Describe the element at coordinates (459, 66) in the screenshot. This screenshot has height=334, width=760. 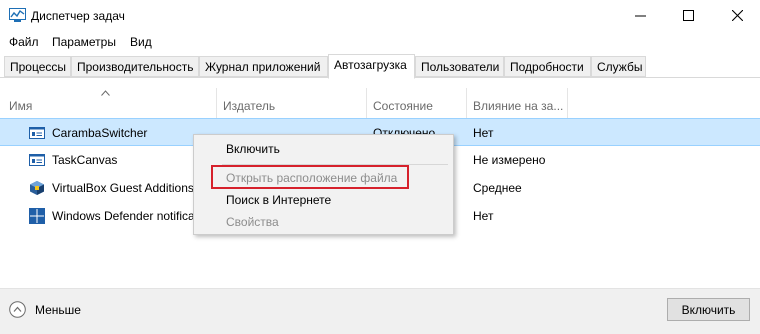
I see `tab-users: Пользователи` at that location.